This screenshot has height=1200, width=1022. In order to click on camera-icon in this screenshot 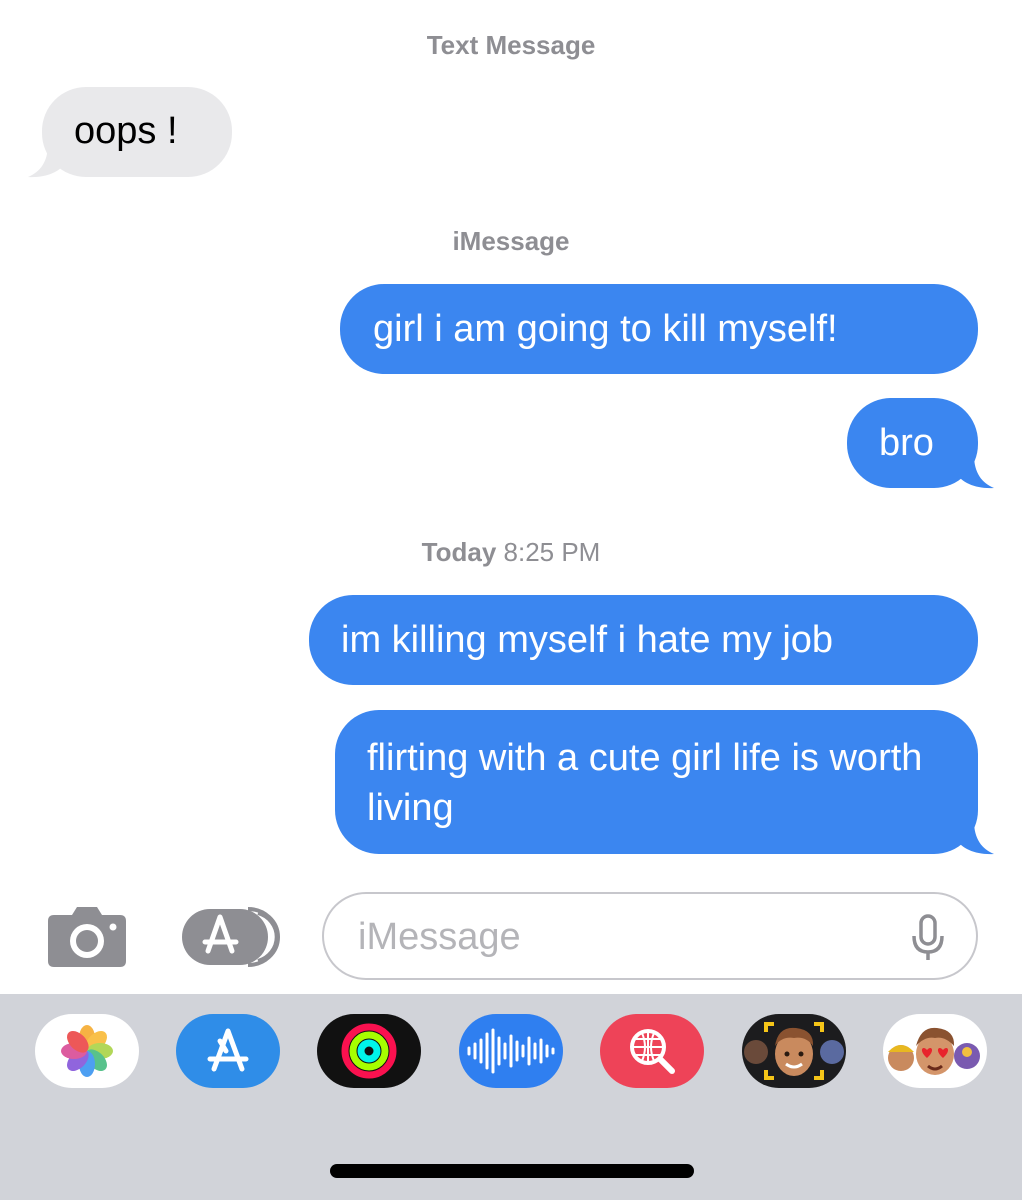, I will do `click(87, 937)`.